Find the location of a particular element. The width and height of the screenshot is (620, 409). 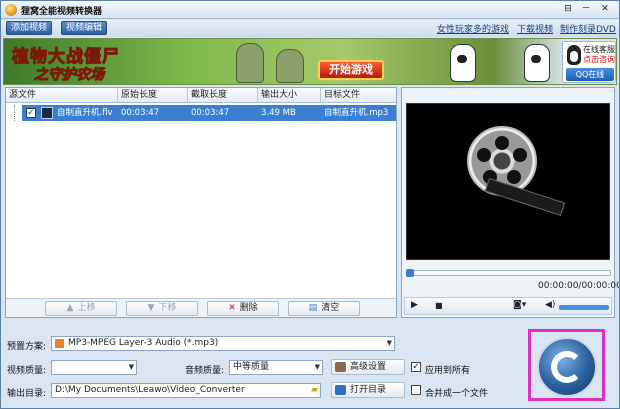

menu-window-icon: ⊟ is located at coordinates (568, 9).